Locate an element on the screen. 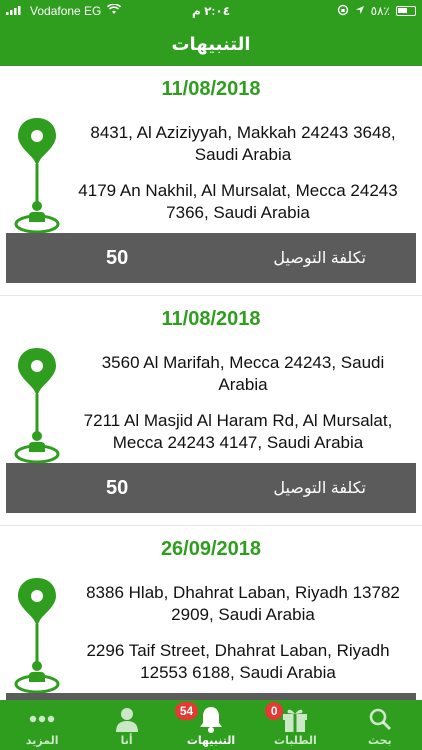 The image size is (422, 750). battery-icon is located at coordinates (406, 11).